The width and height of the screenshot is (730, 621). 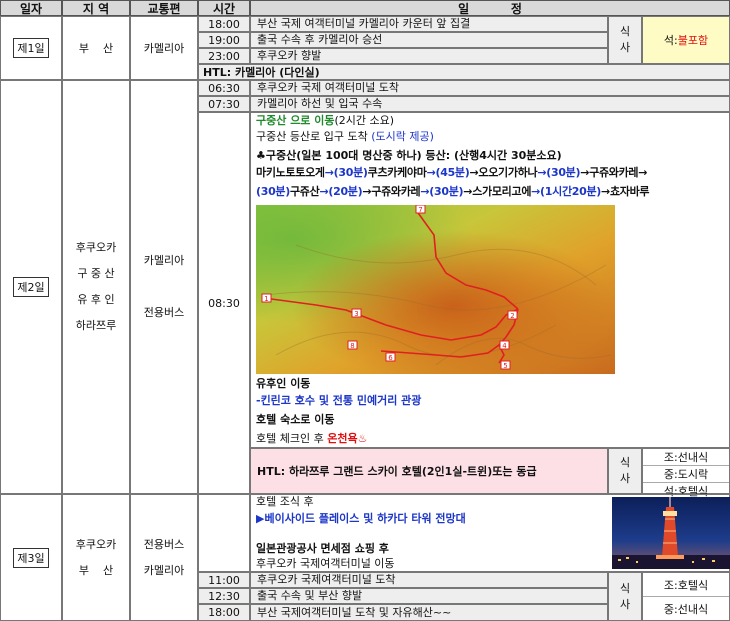 I want to click on day2-text-1: 후쿠오카 국제 여객터미널 도착, so click(x=490, y=88).